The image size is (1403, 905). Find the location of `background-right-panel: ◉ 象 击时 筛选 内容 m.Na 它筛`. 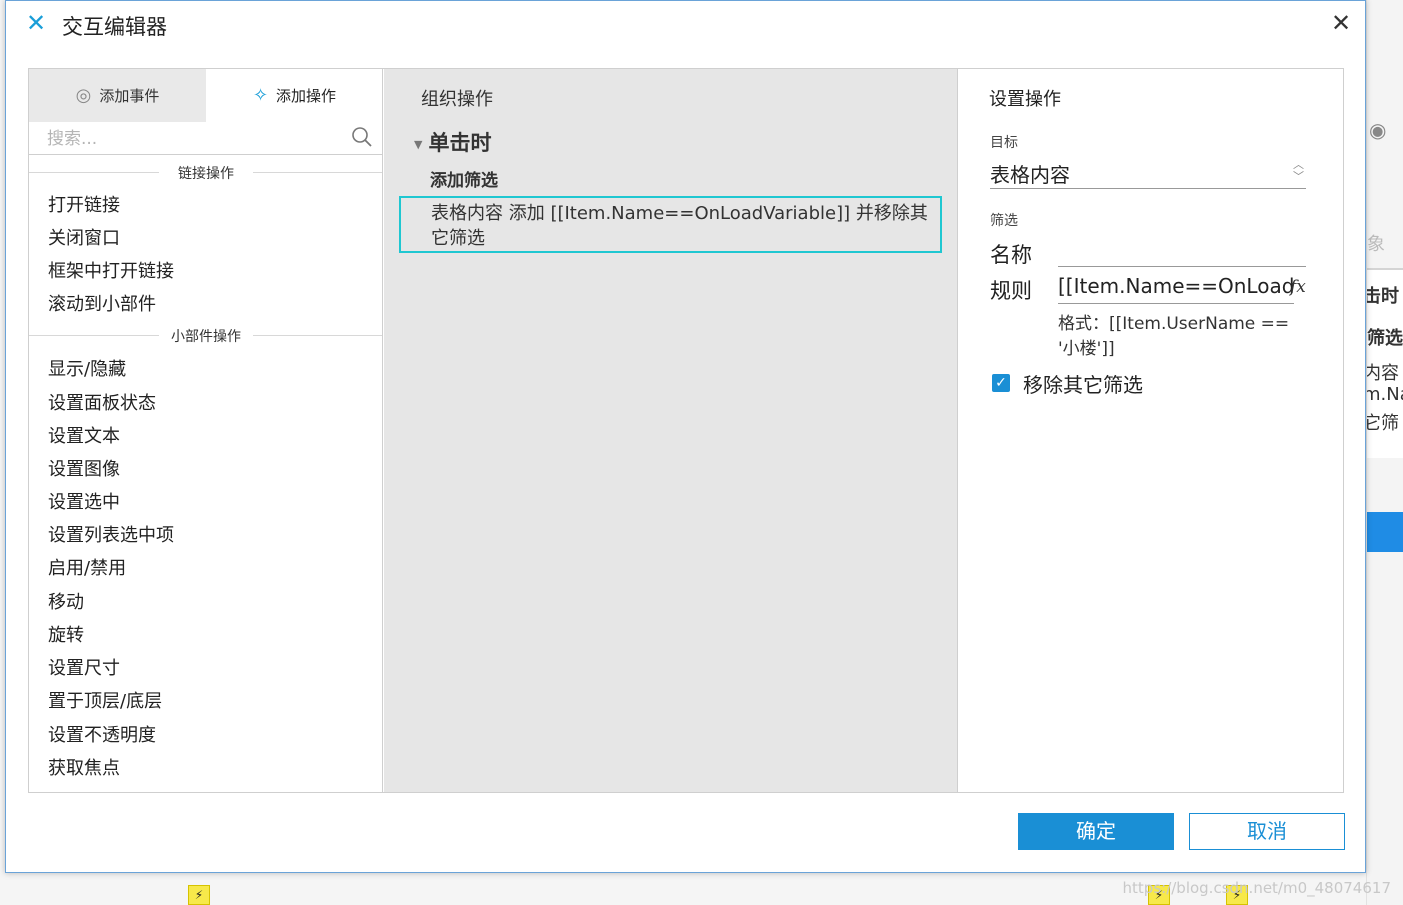

background-right-panel: ◉ 象 击时 筛选 内容 m.Na 它筛 is located at coordinates (1384, 452).